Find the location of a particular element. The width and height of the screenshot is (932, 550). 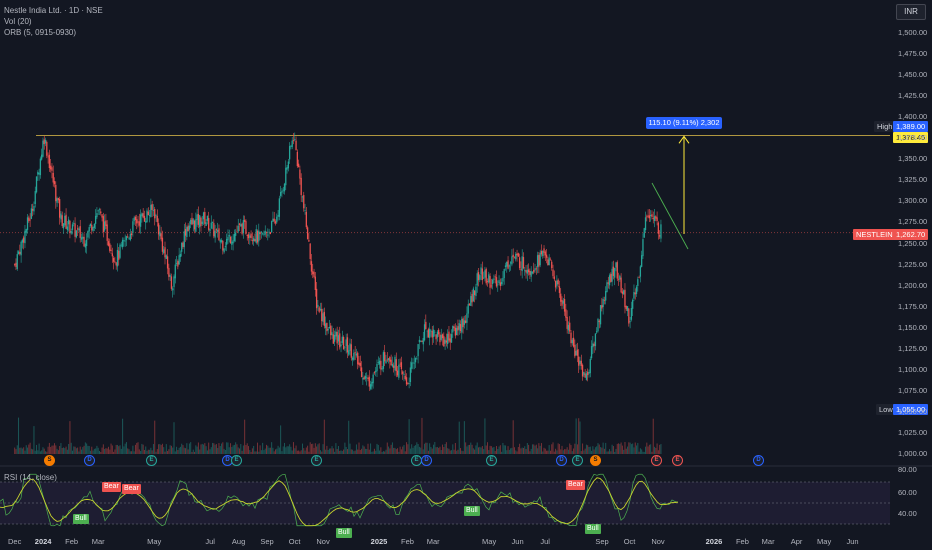

currency-button: INR is located at coordinates (911, 12).